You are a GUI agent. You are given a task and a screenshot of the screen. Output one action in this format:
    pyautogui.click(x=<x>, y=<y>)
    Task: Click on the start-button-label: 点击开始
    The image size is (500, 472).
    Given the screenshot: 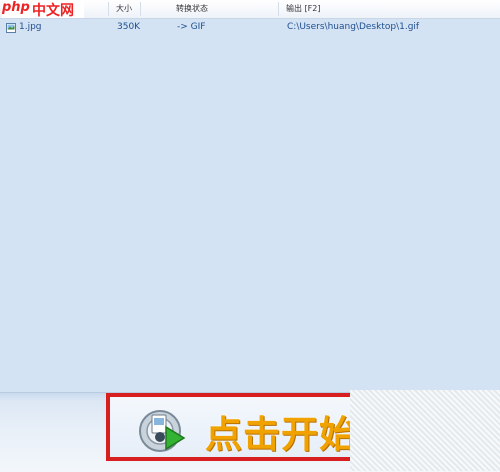 What is the action you would take?
    pyautogui.click(x=281, y=434)
    